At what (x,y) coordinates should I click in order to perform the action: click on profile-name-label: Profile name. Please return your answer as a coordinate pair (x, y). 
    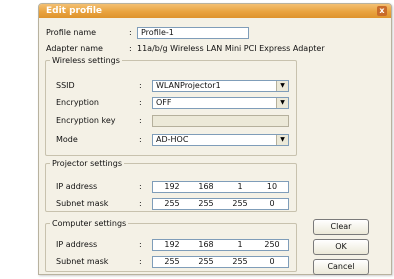
    Looking at the image, I should click on (71, 32).